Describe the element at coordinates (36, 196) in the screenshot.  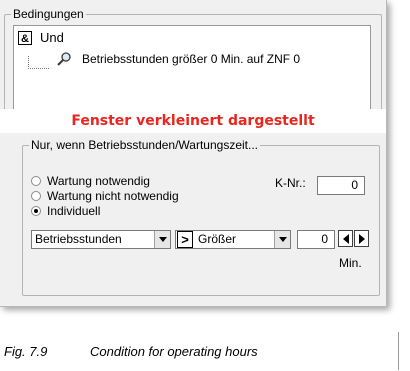
I see `radio-maintenance-not-required-circle` at that location.